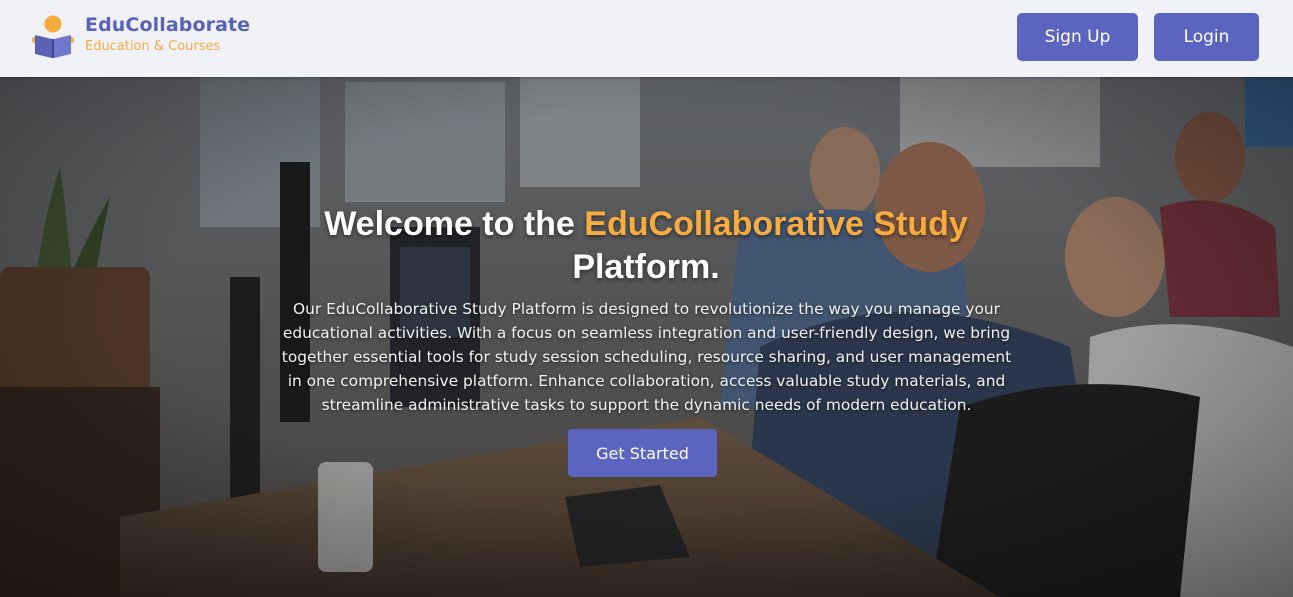  Describe the element at coordinates (642, 453) in the screenshot. I see `get-started-button: Get Started` at that location.